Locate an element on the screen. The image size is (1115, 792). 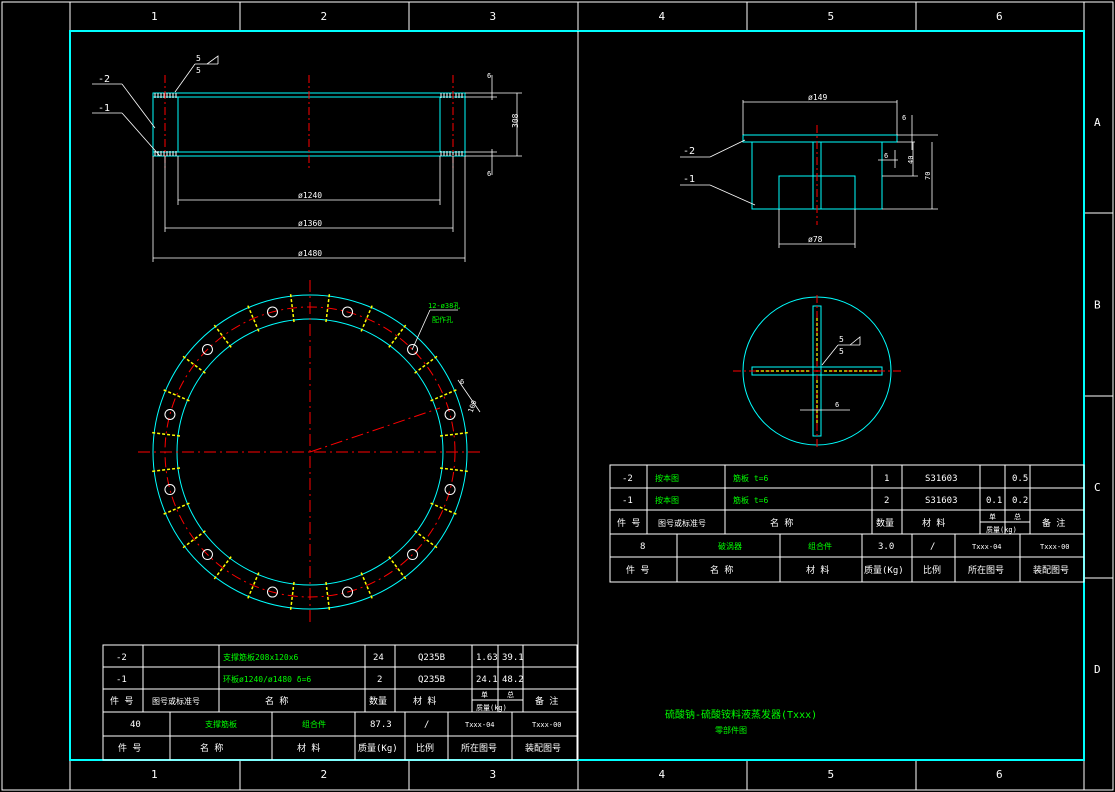
zone-row-B: B is located at coordinates (1097, 305).